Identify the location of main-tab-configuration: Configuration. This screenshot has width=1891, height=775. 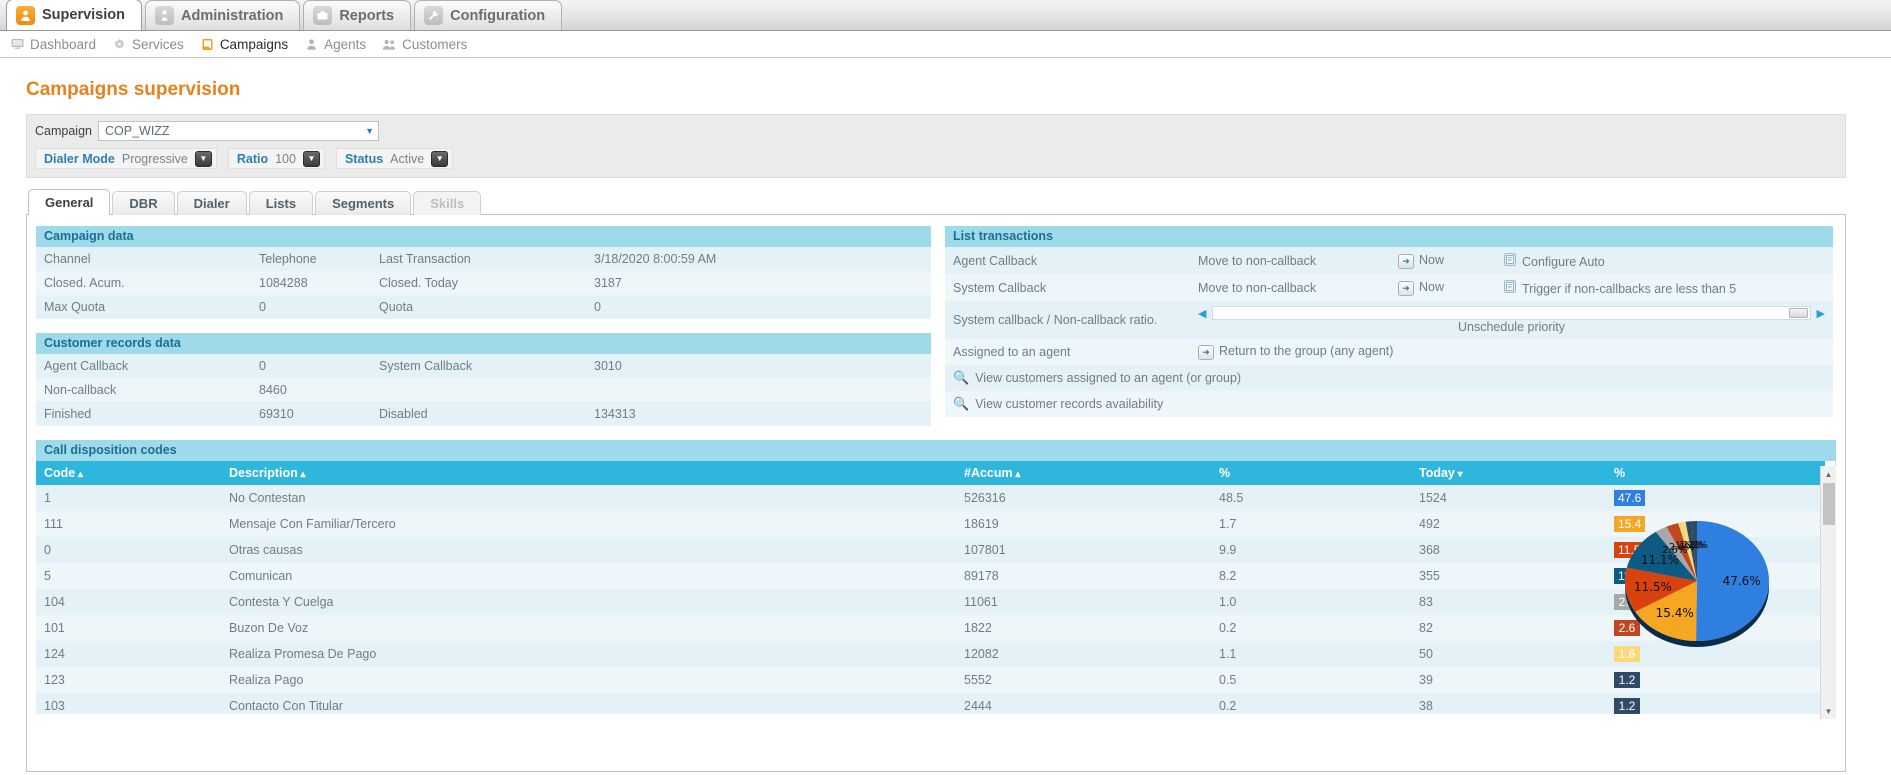
(488, 15).